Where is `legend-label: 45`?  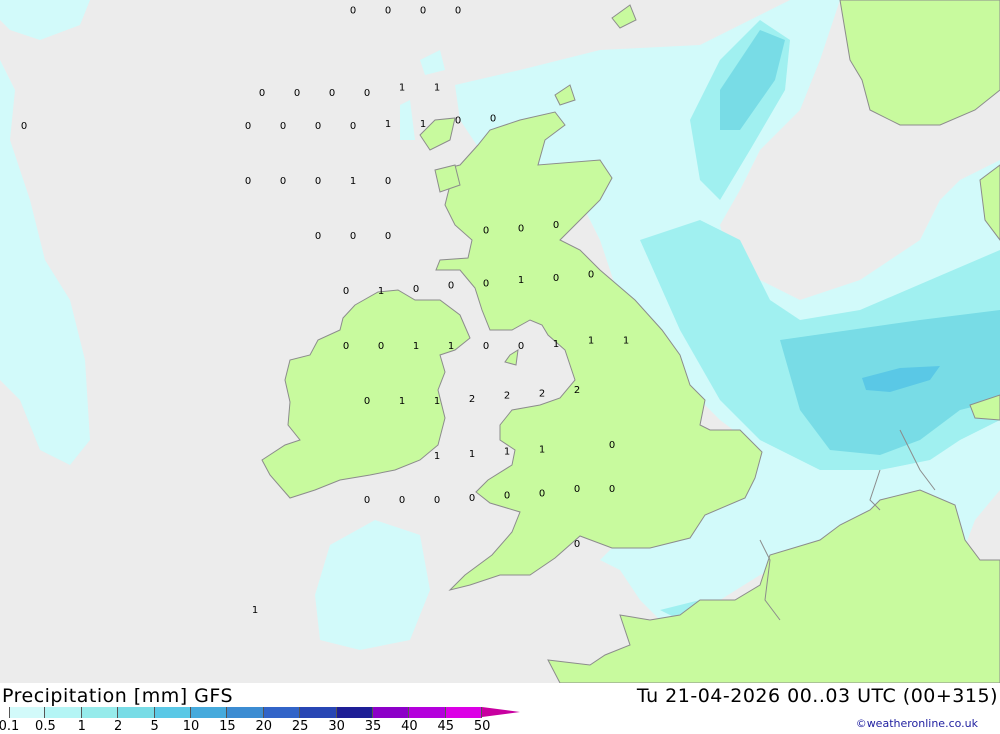
legend-label: 45 is located at coordinates (446, 726).